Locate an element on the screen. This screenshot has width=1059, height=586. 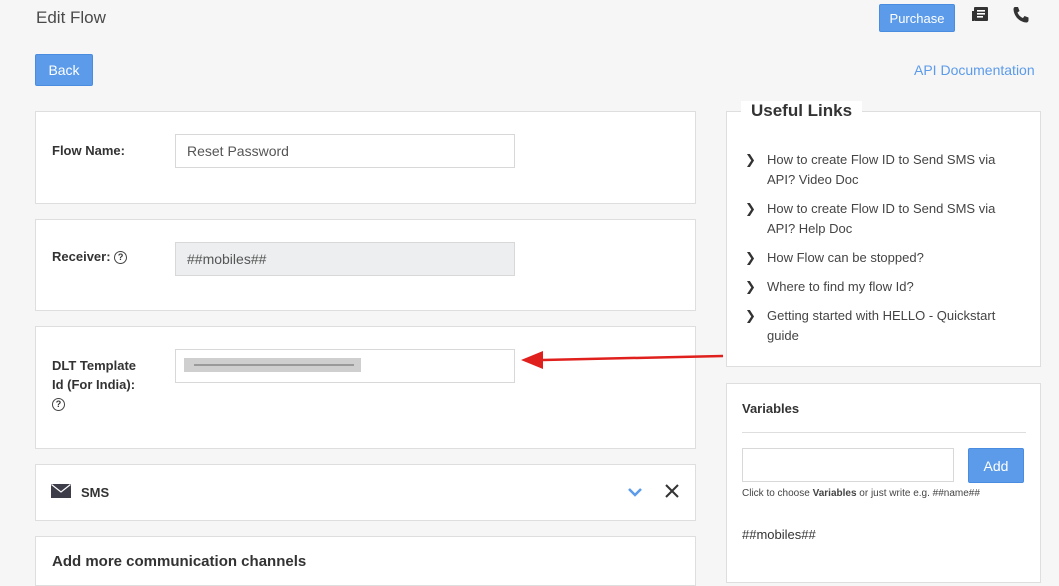
channels-card: Add more communication channels is located at coordinates (365, 561).